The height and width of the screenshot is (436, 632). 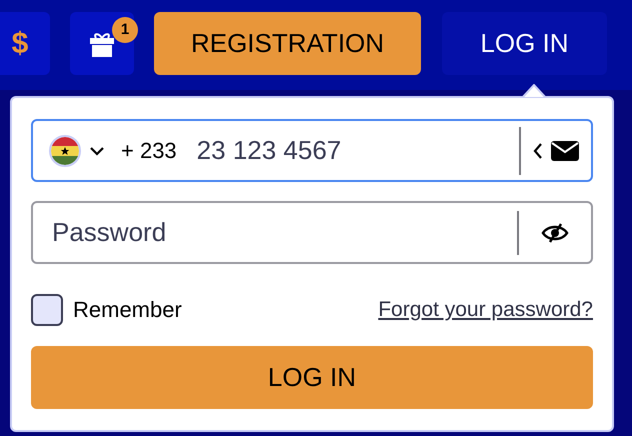 I want to click on remember-label: Remember, so click(x=127, y=310).